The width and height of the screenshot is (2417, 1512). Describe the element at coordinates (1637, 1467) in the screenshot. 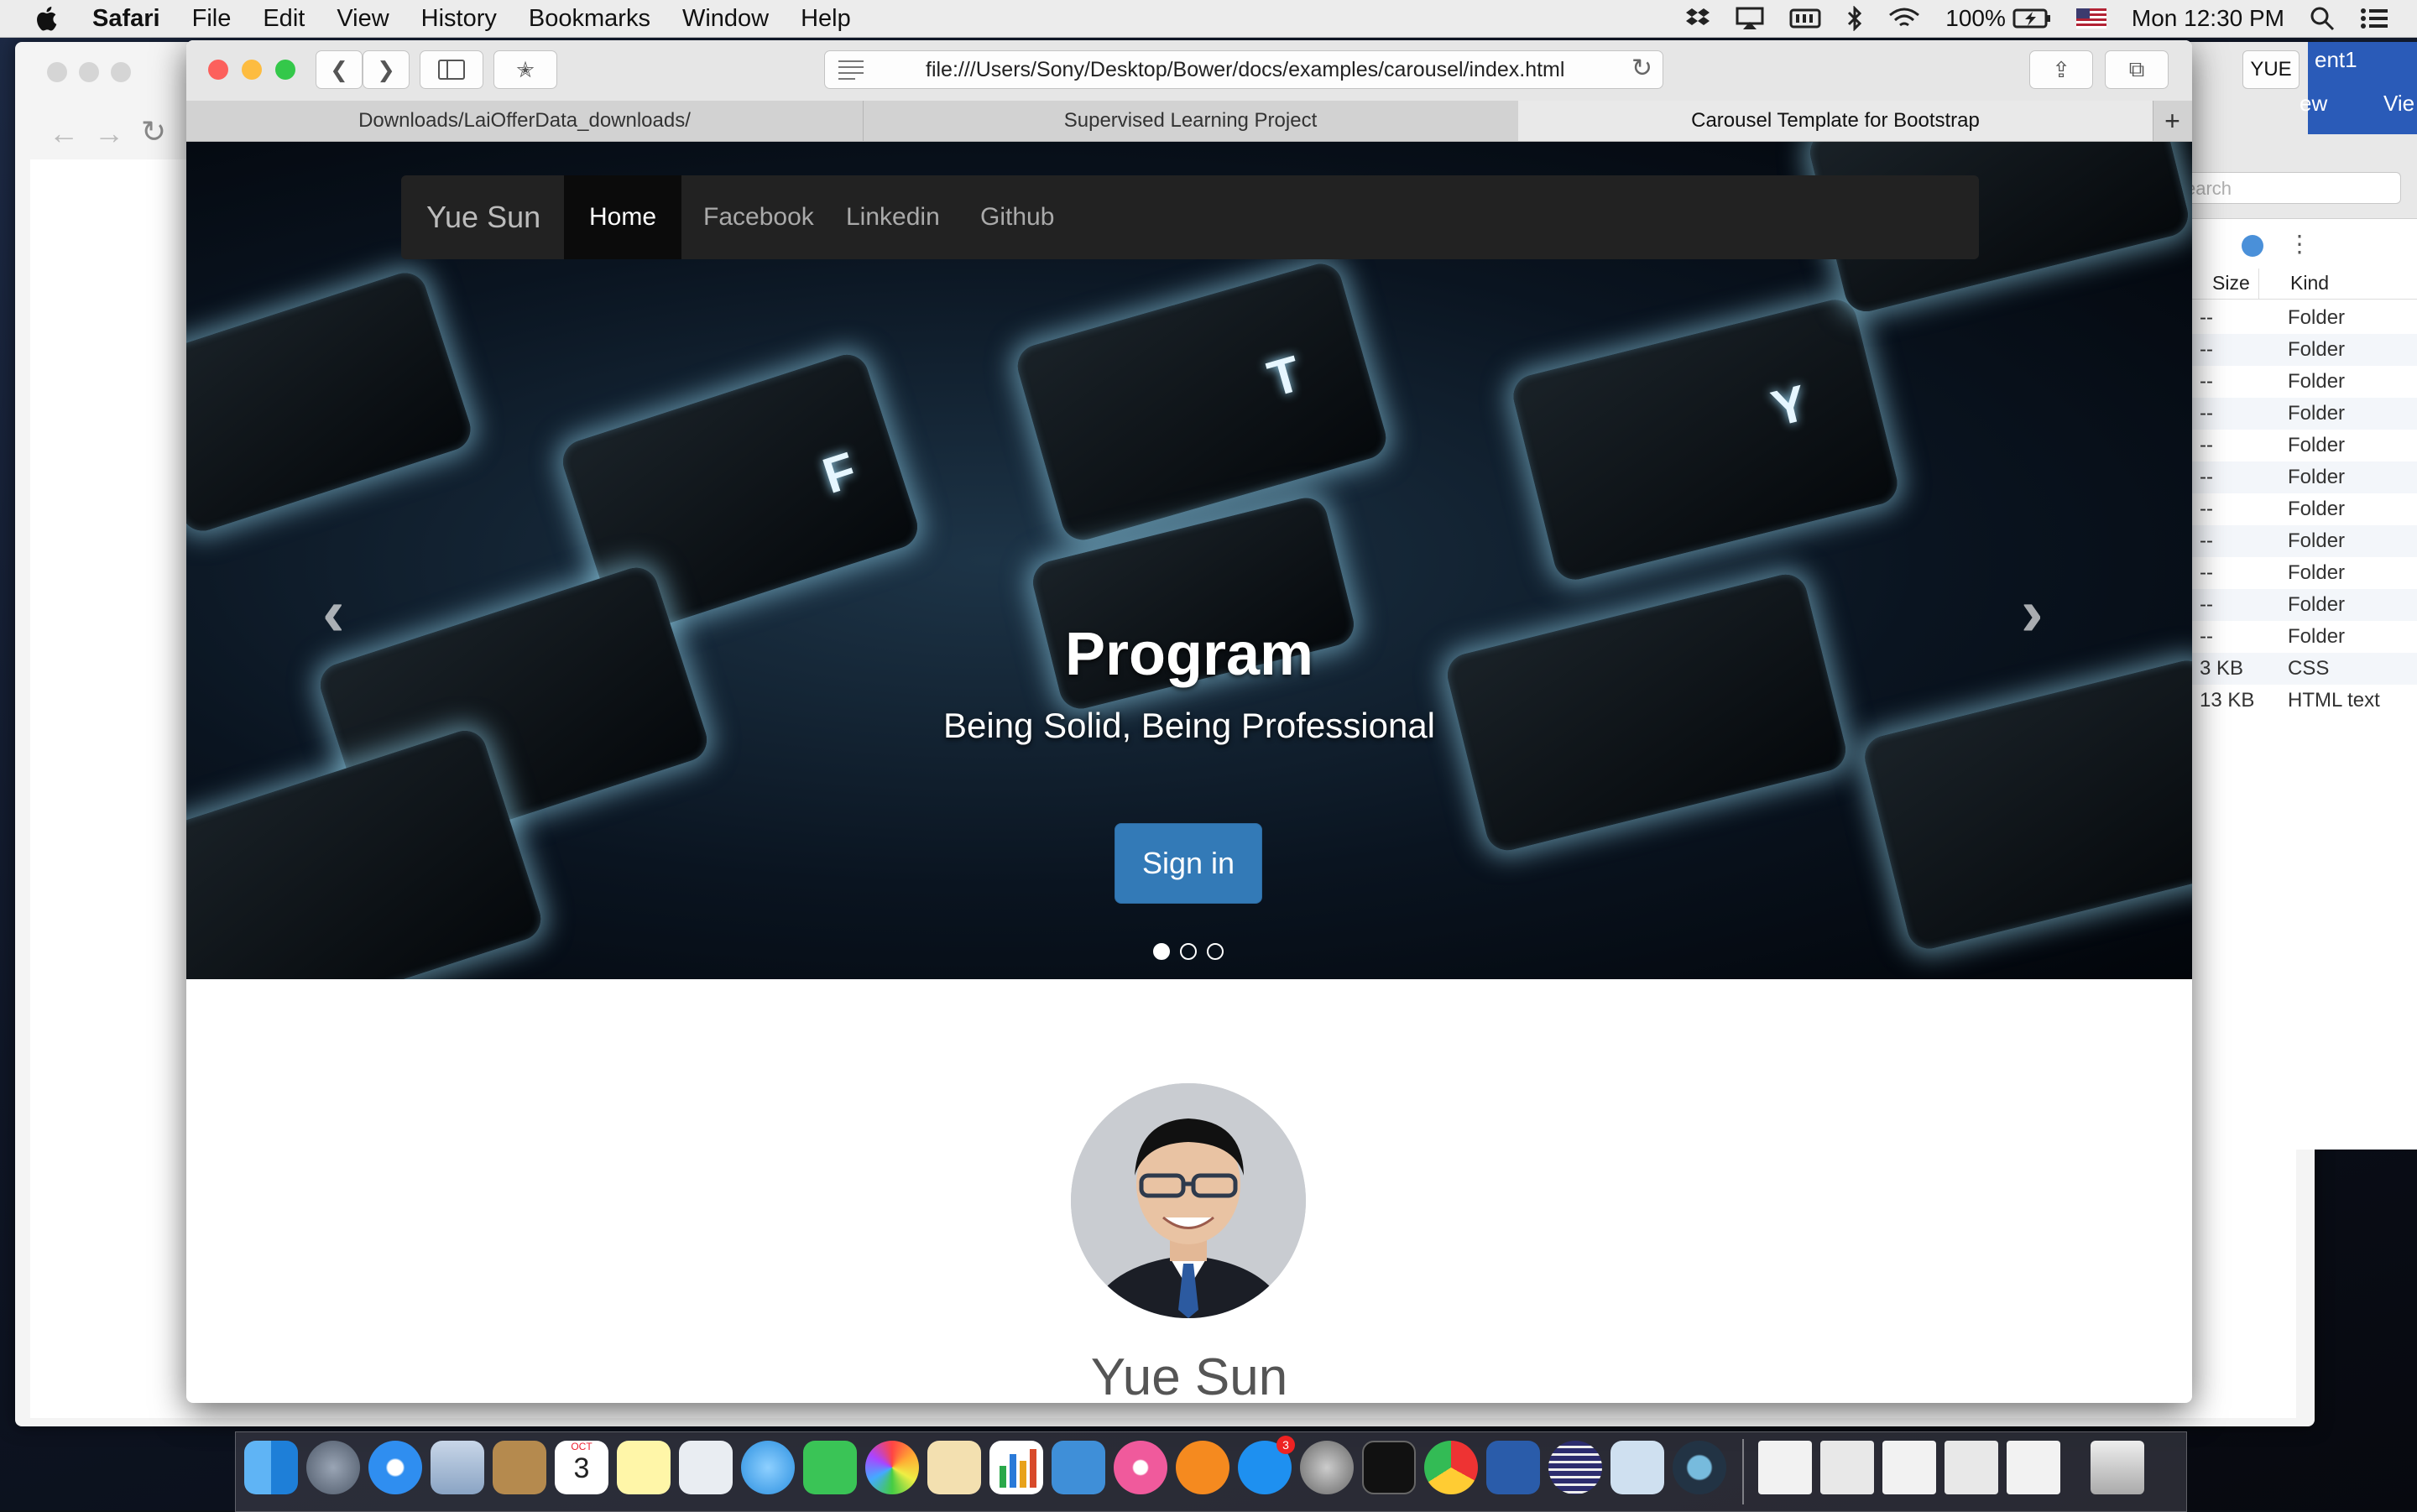

I see `preview-dock-icon` at that location.